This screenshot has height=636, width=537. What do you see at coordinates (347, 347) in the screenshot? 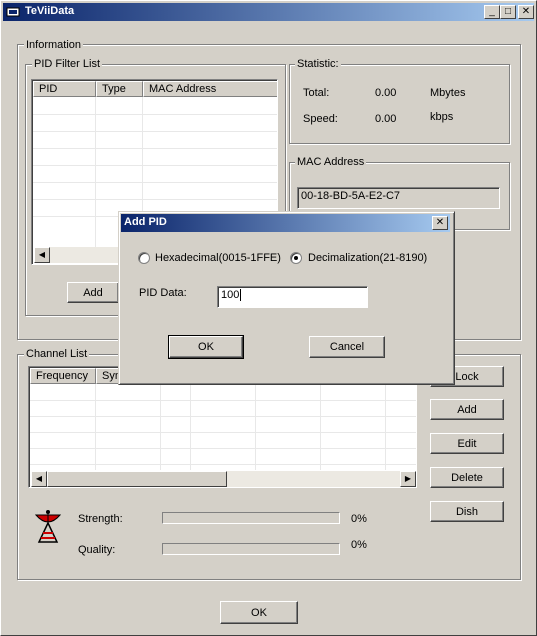
I see `dialog-cancel-button: Cancel` at bounding box center [347, 347].